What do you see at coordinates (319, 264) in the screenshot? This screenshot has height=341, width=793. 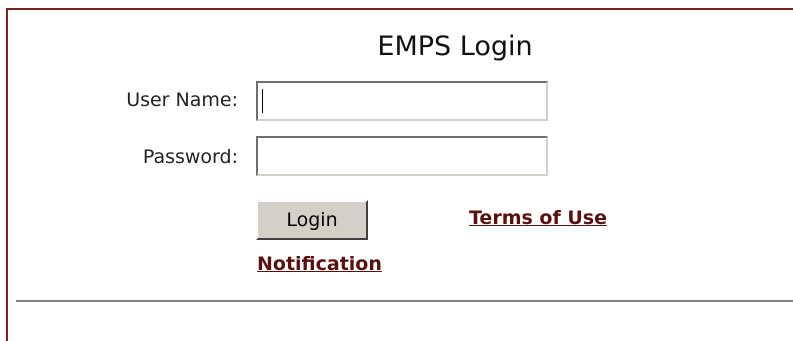 I see `notification-link: Notification` at bounding box center [319, 264].